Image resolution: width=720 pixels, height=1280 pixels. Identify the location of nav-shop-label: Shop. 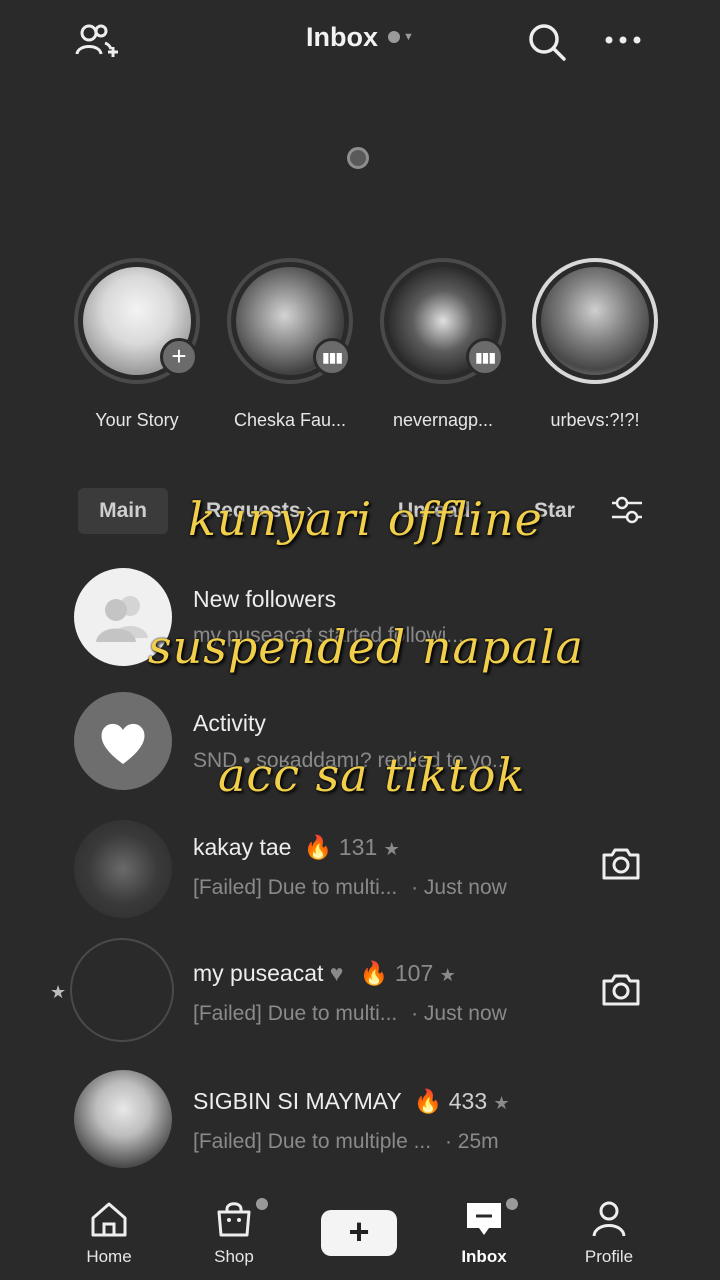
(234, 1256).